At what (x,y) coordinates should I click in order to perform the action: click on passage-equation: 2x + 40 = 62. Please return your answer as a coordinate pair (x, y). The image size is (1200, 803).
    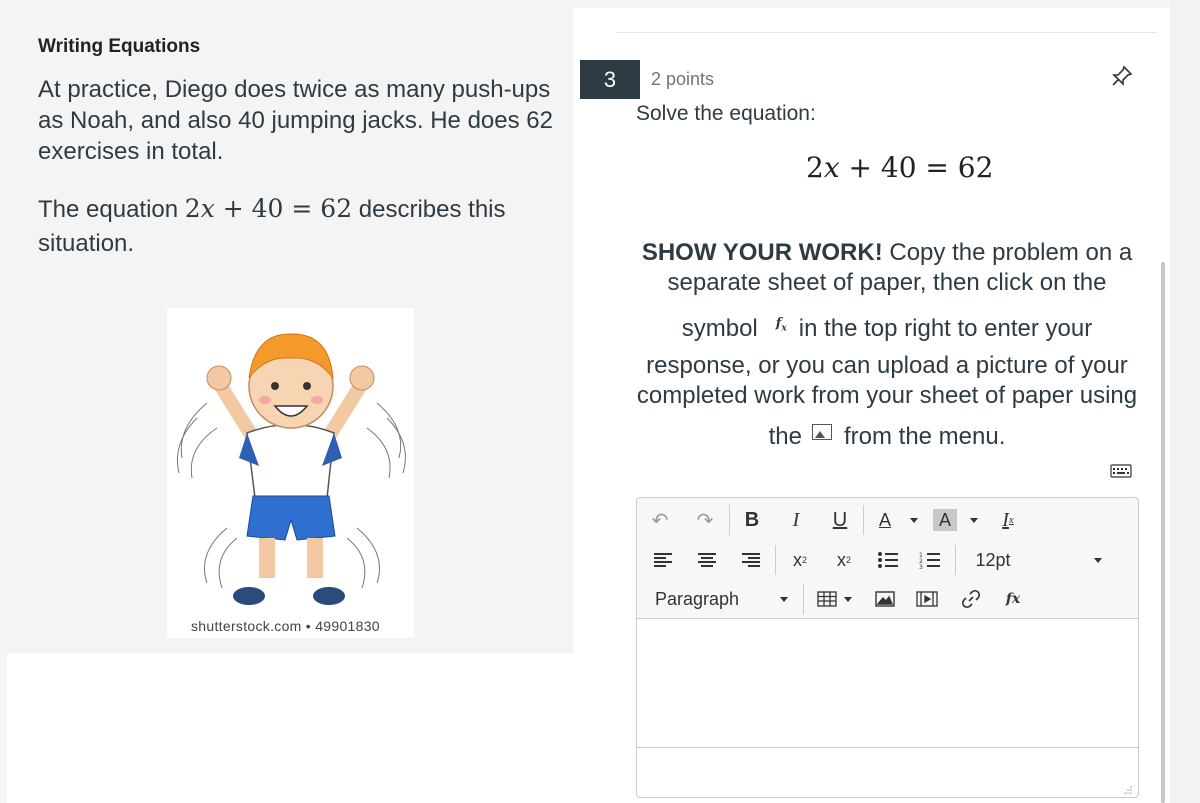
    Looking at the image, I should click on (268, 208).